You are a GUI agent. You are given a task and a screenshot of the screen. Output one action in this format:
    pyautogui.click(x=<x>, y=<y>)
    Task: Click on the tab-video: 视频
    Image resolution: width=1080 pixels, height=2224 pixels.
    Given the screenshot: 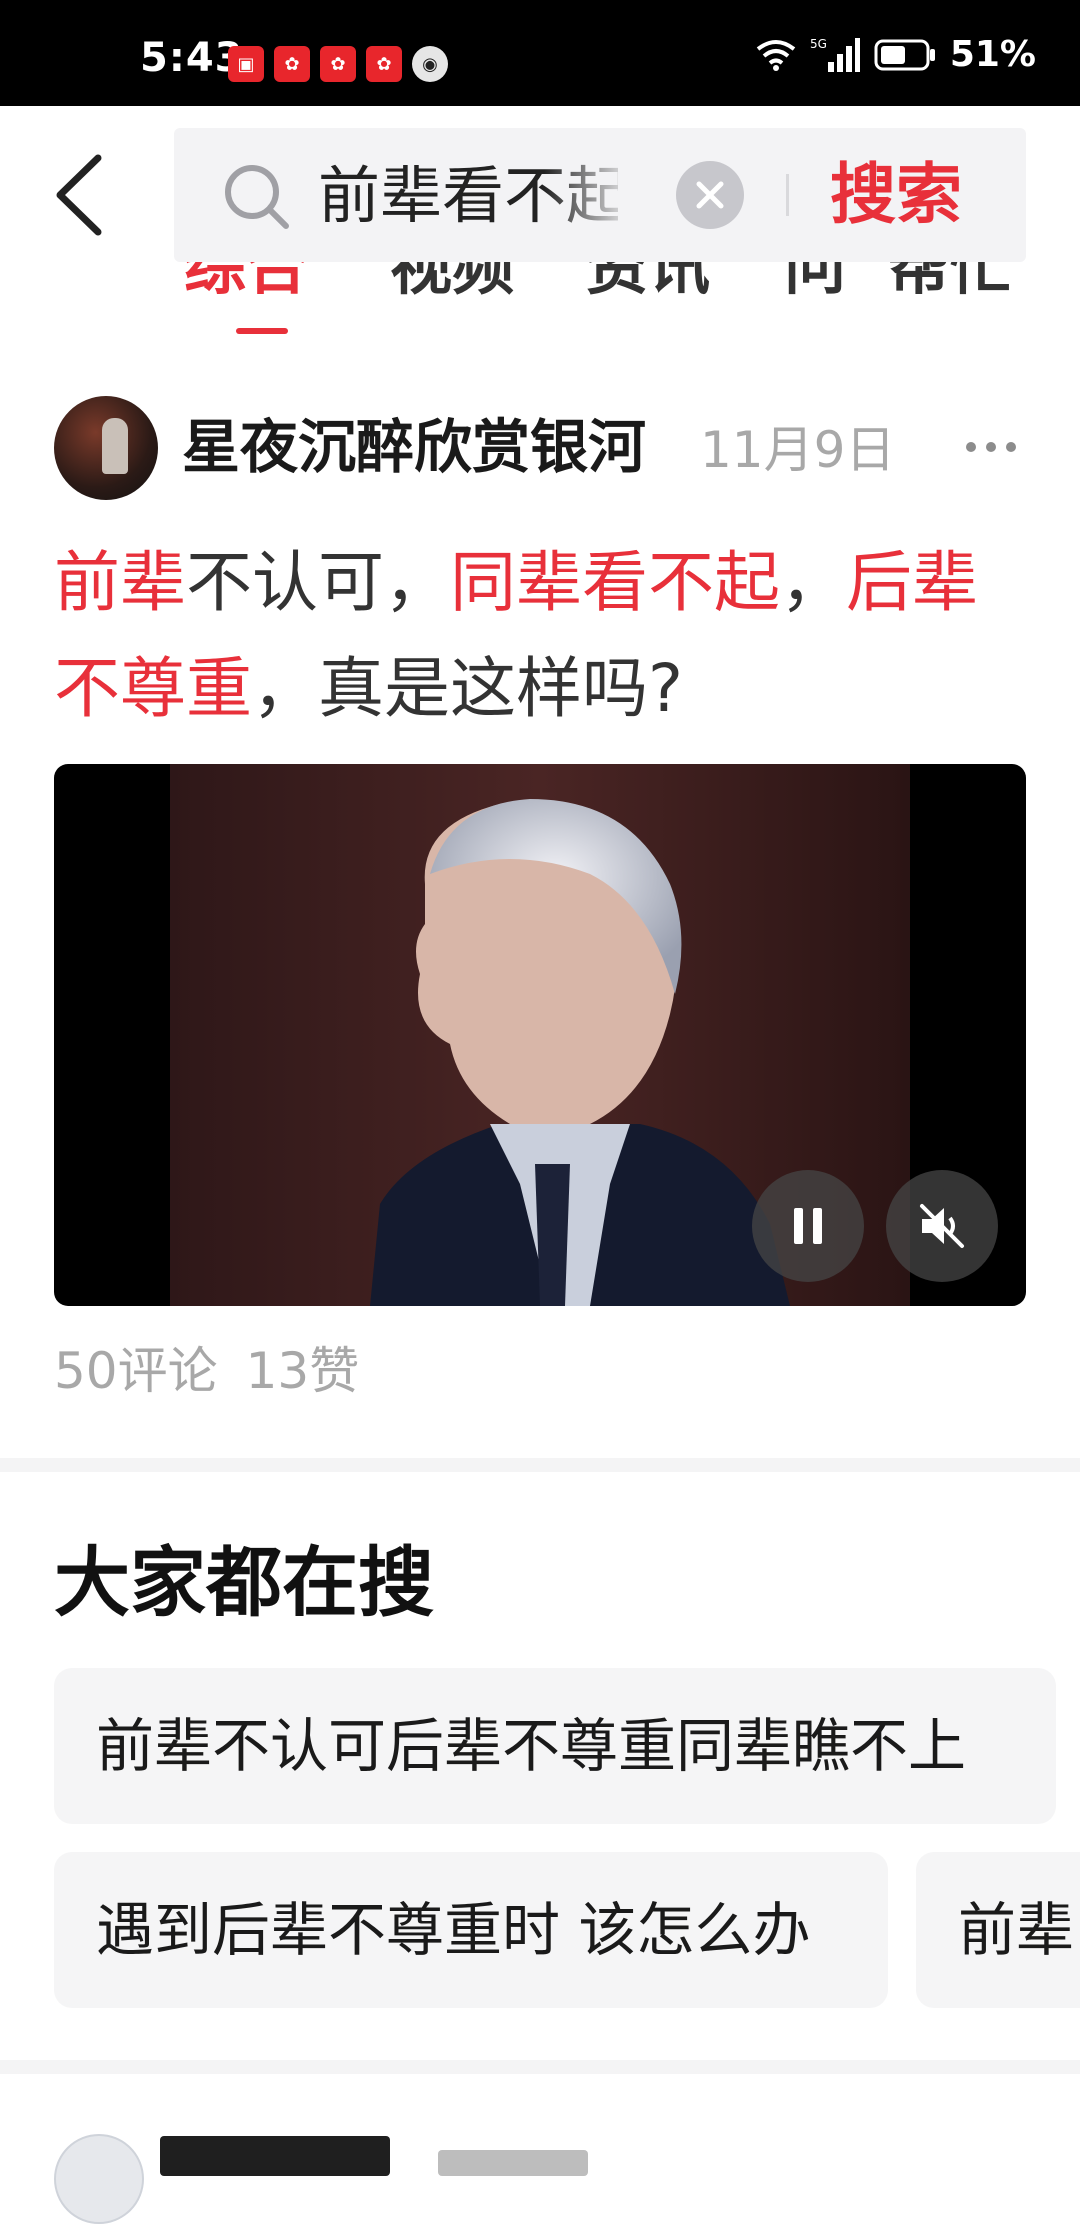 What is the action you would take?
    pyautogui.click(x=452, y=287)
    